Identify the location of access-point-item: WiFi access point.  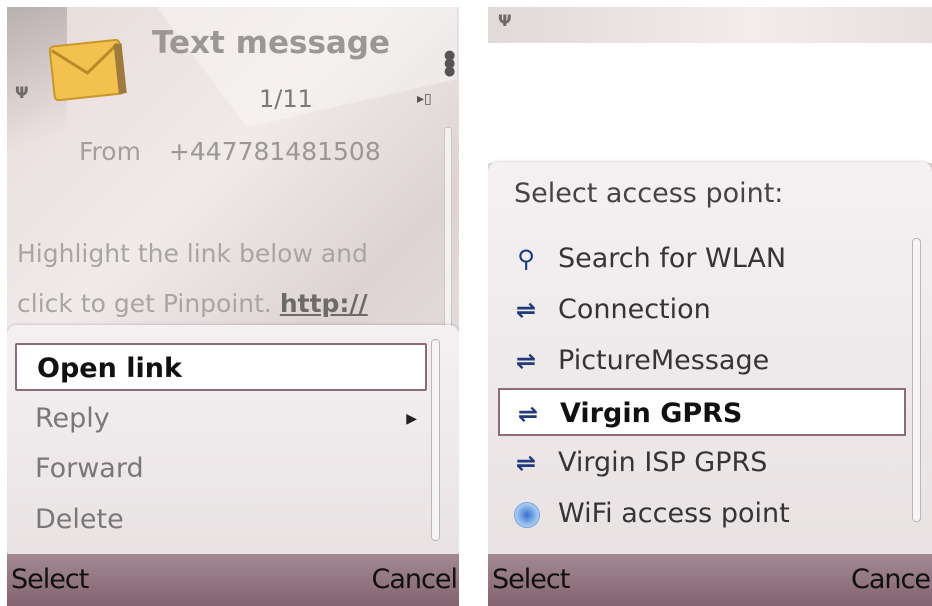
(702, 514).